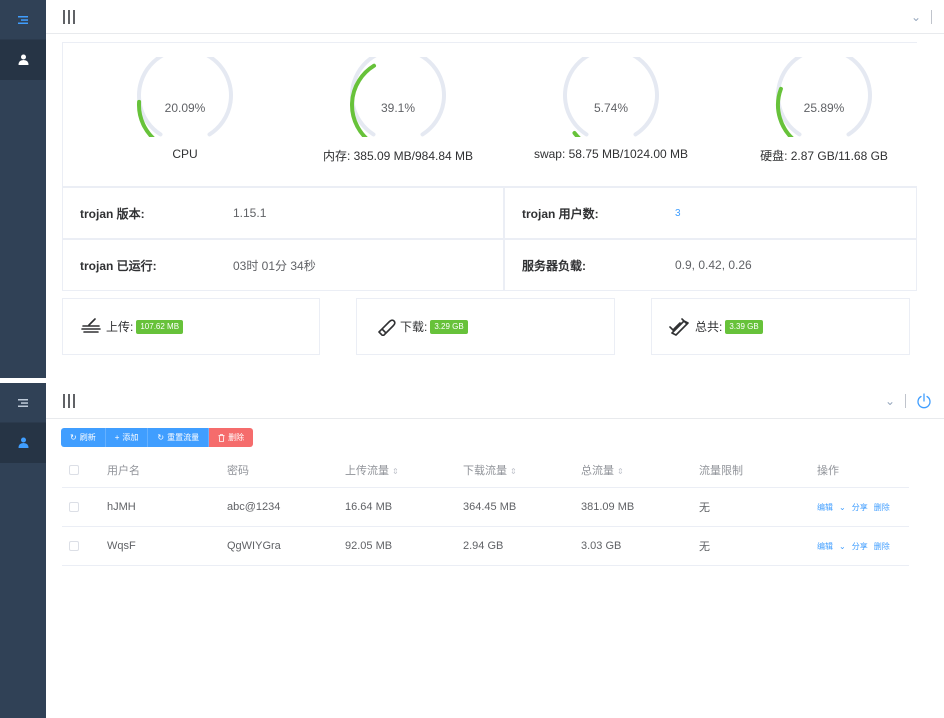  What do you see at coordinates (678, 213) in the screenshot?
I see `info-value: 3` at bounding box center [678, 213].